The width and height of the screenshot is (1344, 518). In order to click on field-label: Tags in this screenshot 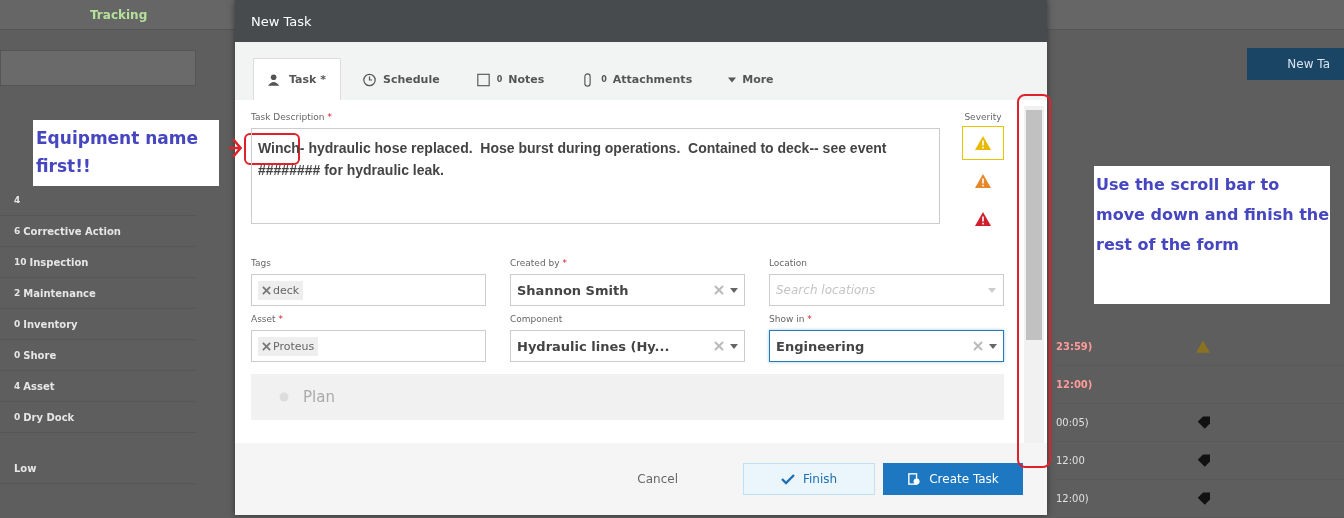, I will do `click(261, 263)`.